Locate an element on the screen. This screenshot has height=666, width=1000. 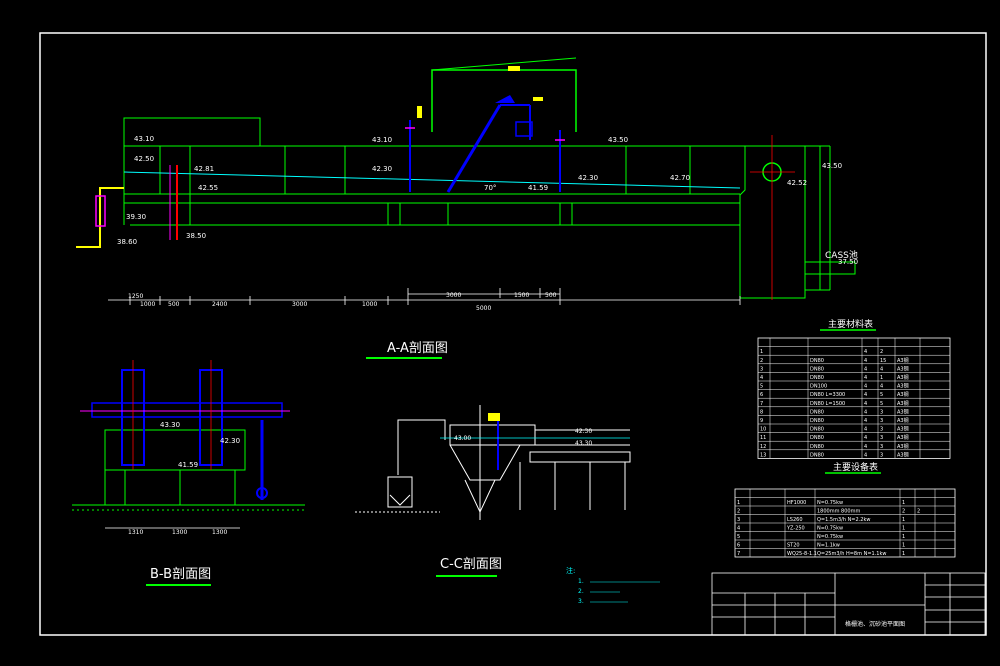
drawing-name: 格栅池、沉砂池平面图 is located at coordinates (875, 624).